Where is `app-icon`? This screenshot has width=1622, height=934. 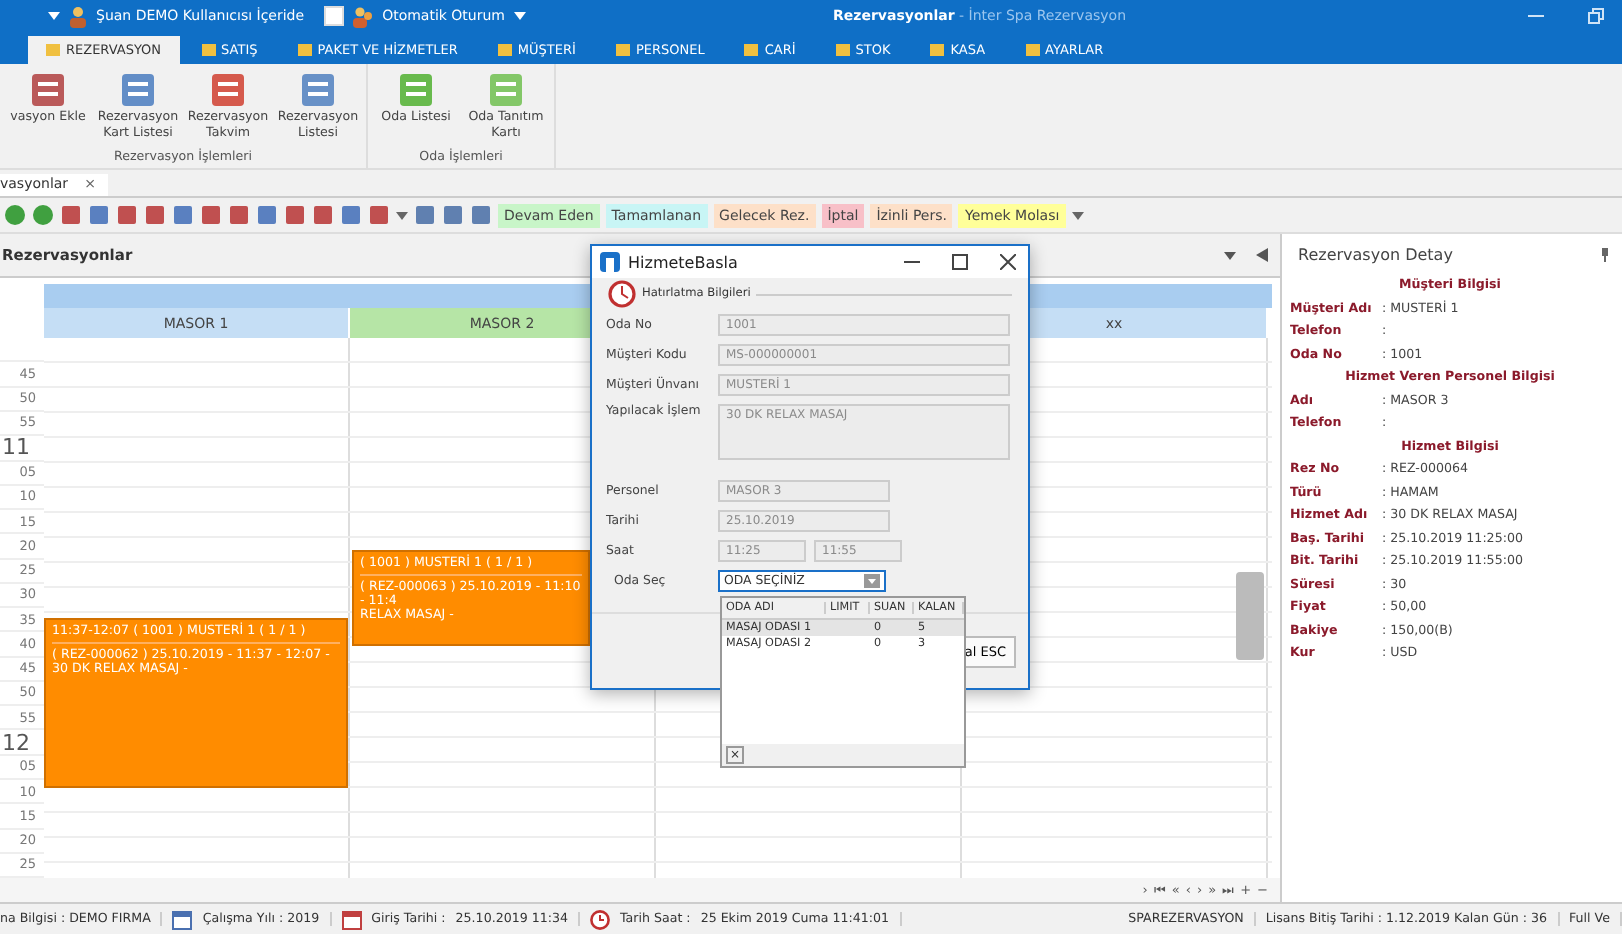 app-icon is located at coordinates (610, 262).